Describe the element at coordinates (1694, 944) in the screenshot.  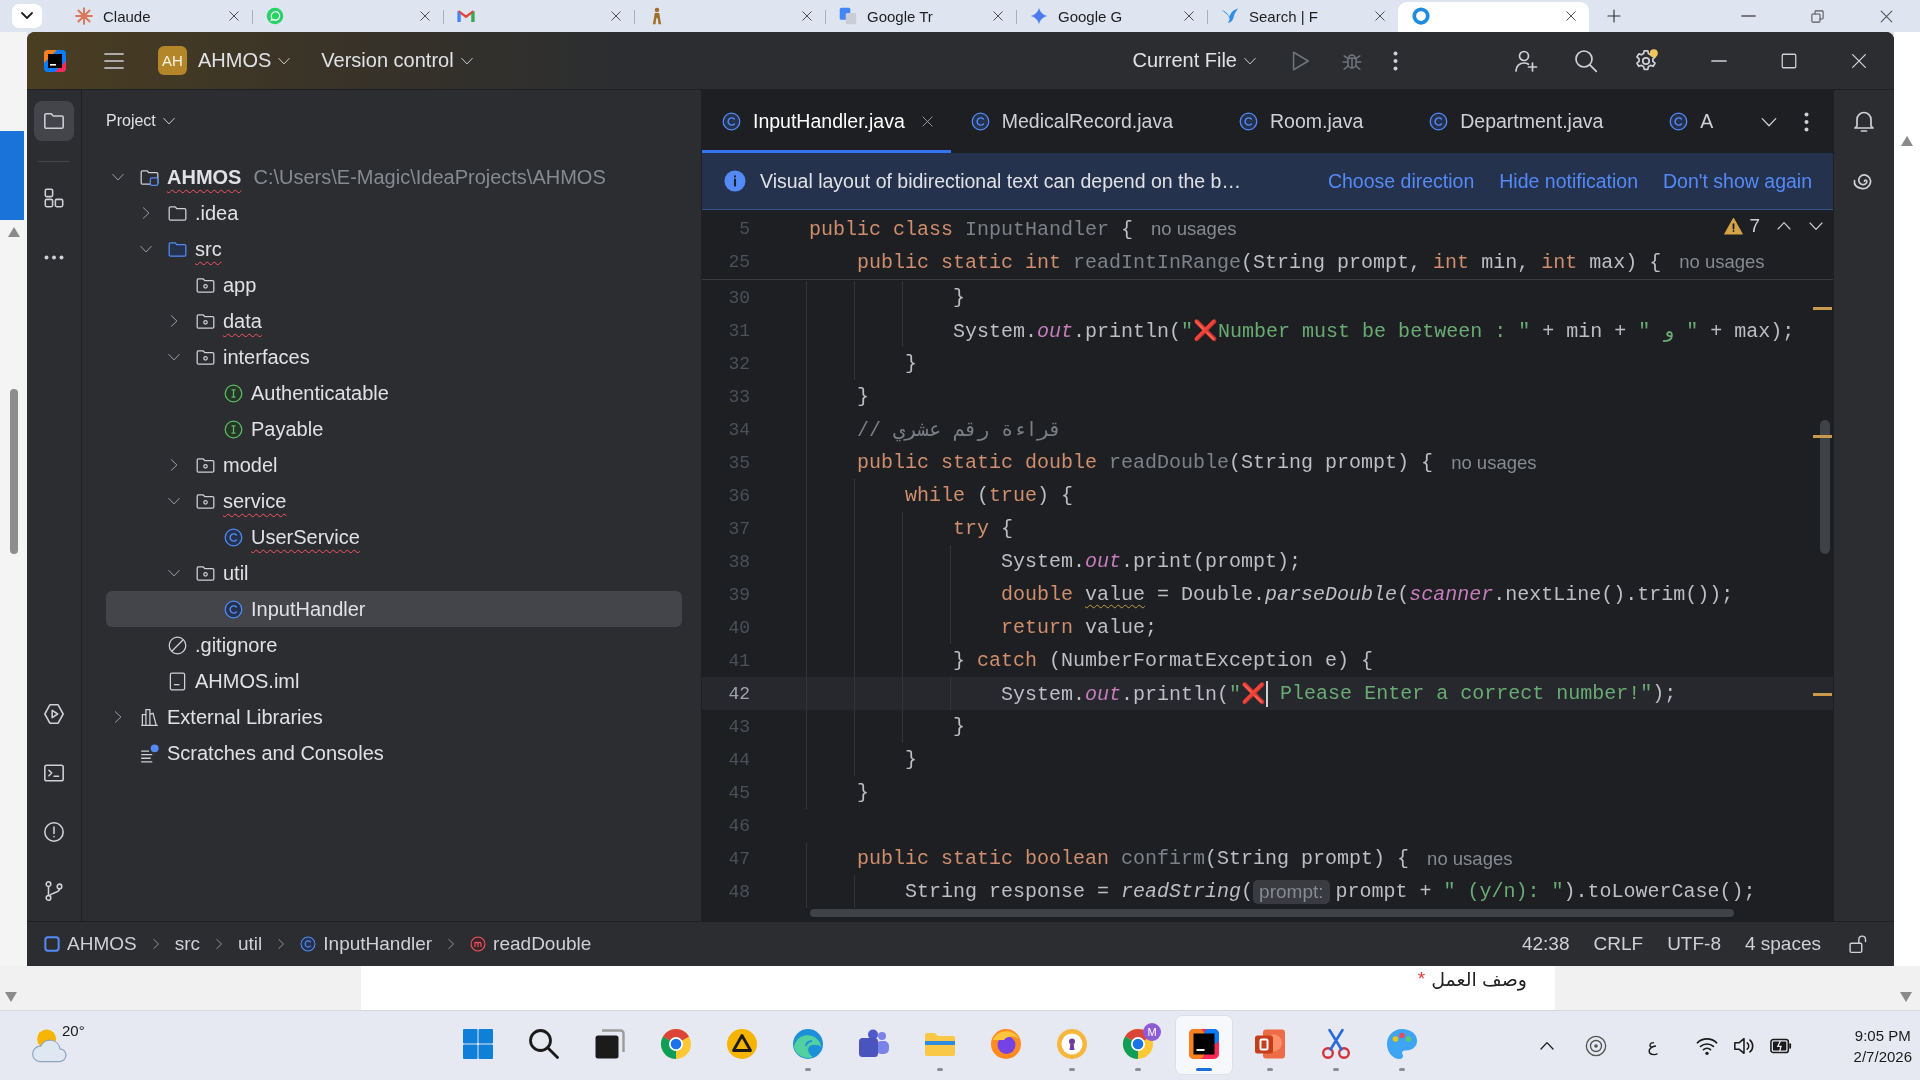
I see `status-item: UTF-8` at that location.